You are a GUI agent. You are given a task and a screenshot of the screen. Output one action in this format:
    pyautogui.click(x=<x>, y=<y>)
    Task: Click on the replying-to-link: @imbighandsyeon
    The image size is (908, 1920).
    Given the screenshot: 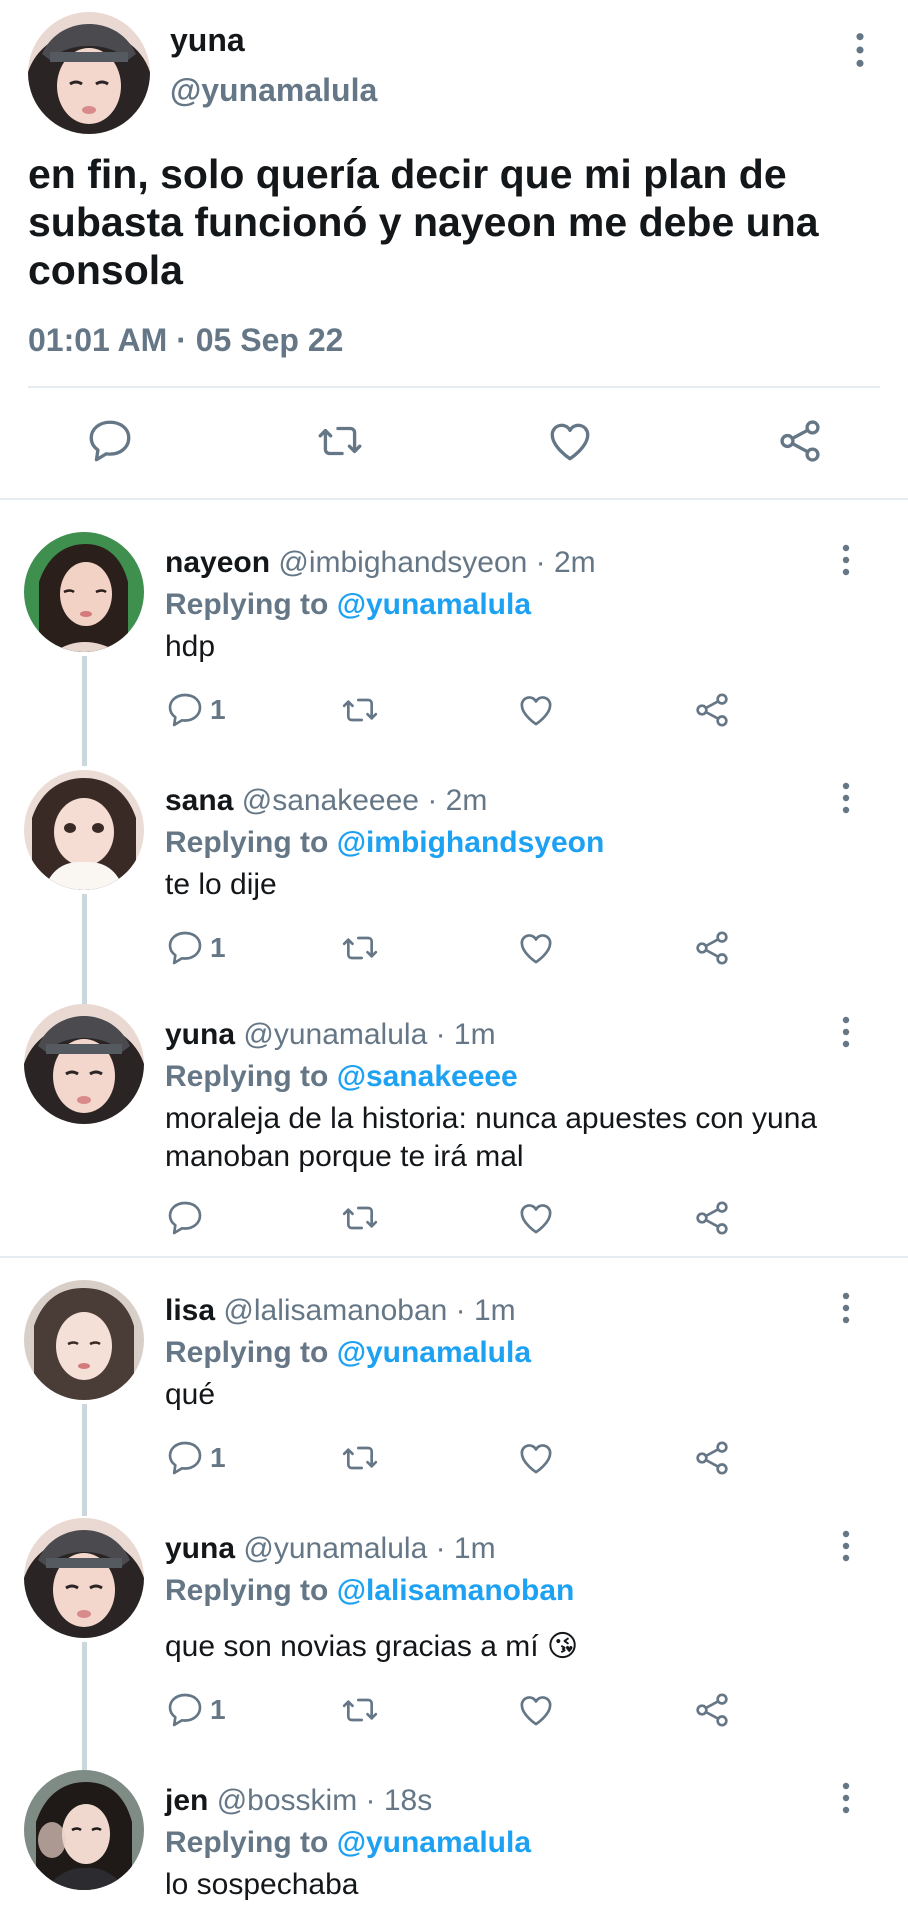 What is the action you would take?
    pyautogui.click(x=471, y=842)
    